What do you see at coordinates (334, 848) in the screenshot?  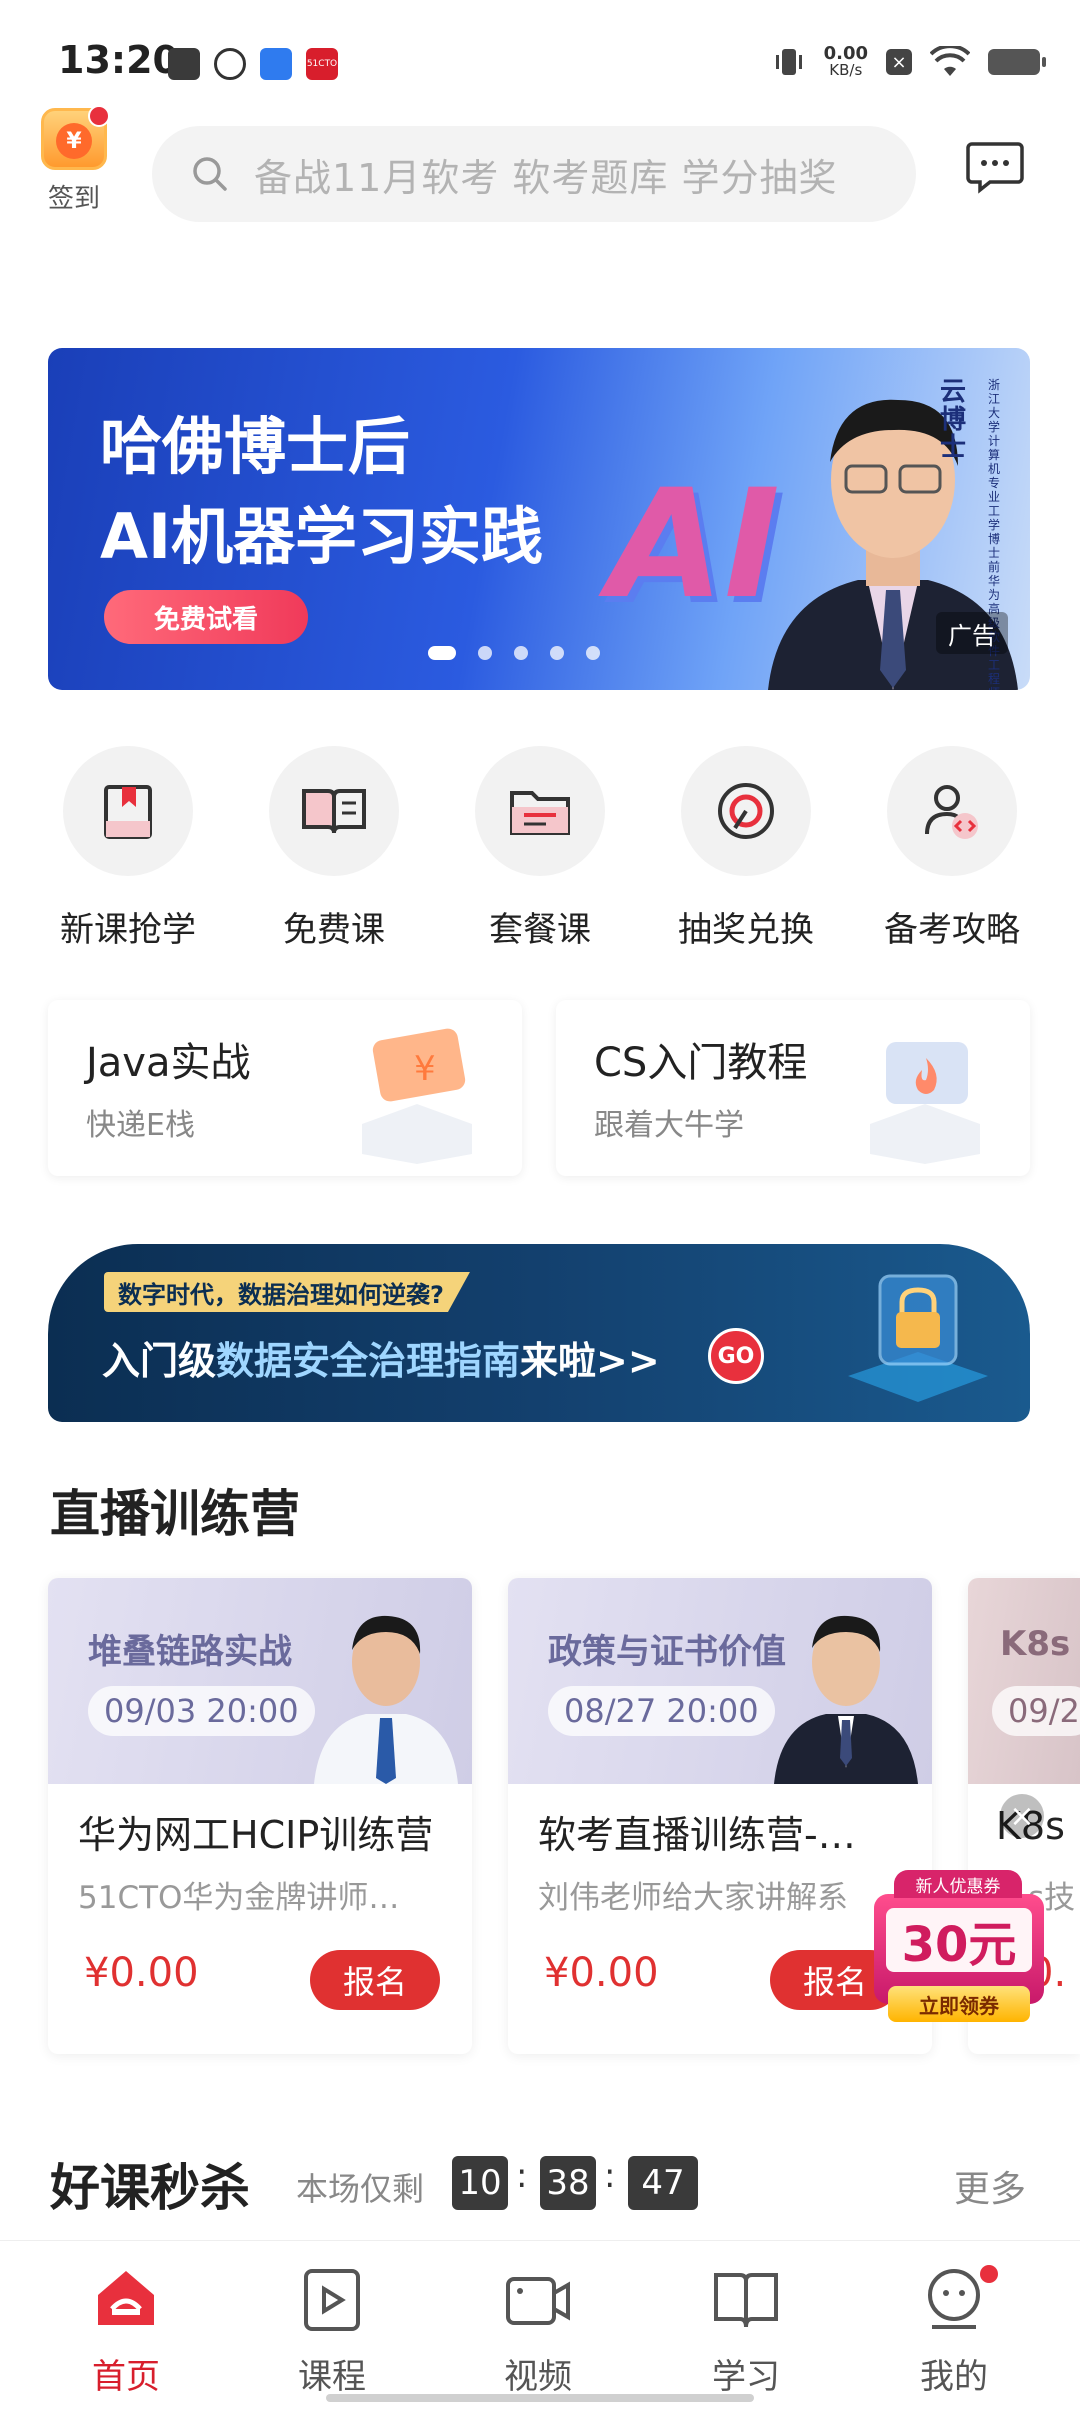 I see `quick-nav-free-course: 免费课` at bounding box center [334, 848].